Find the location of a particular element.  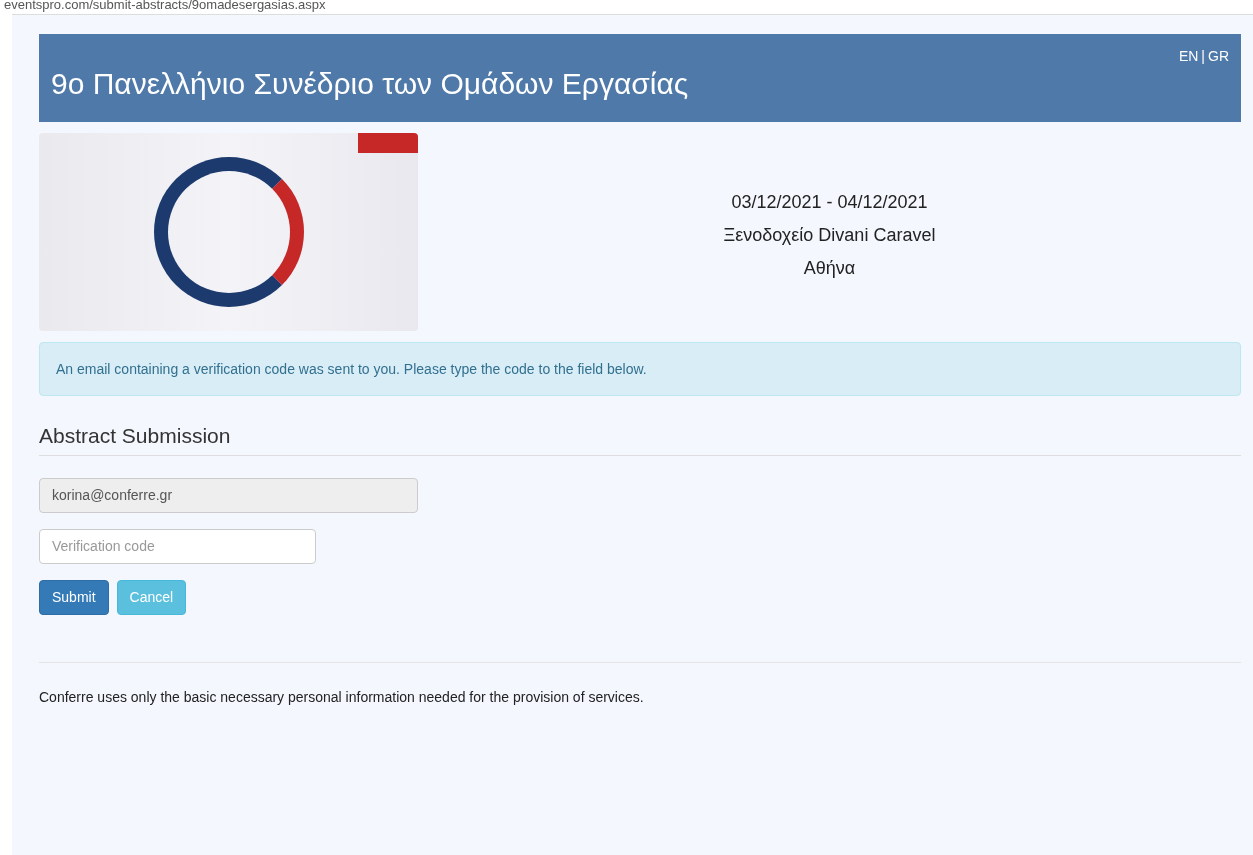

submit-button: Submit is located at coordinates (74, 597).